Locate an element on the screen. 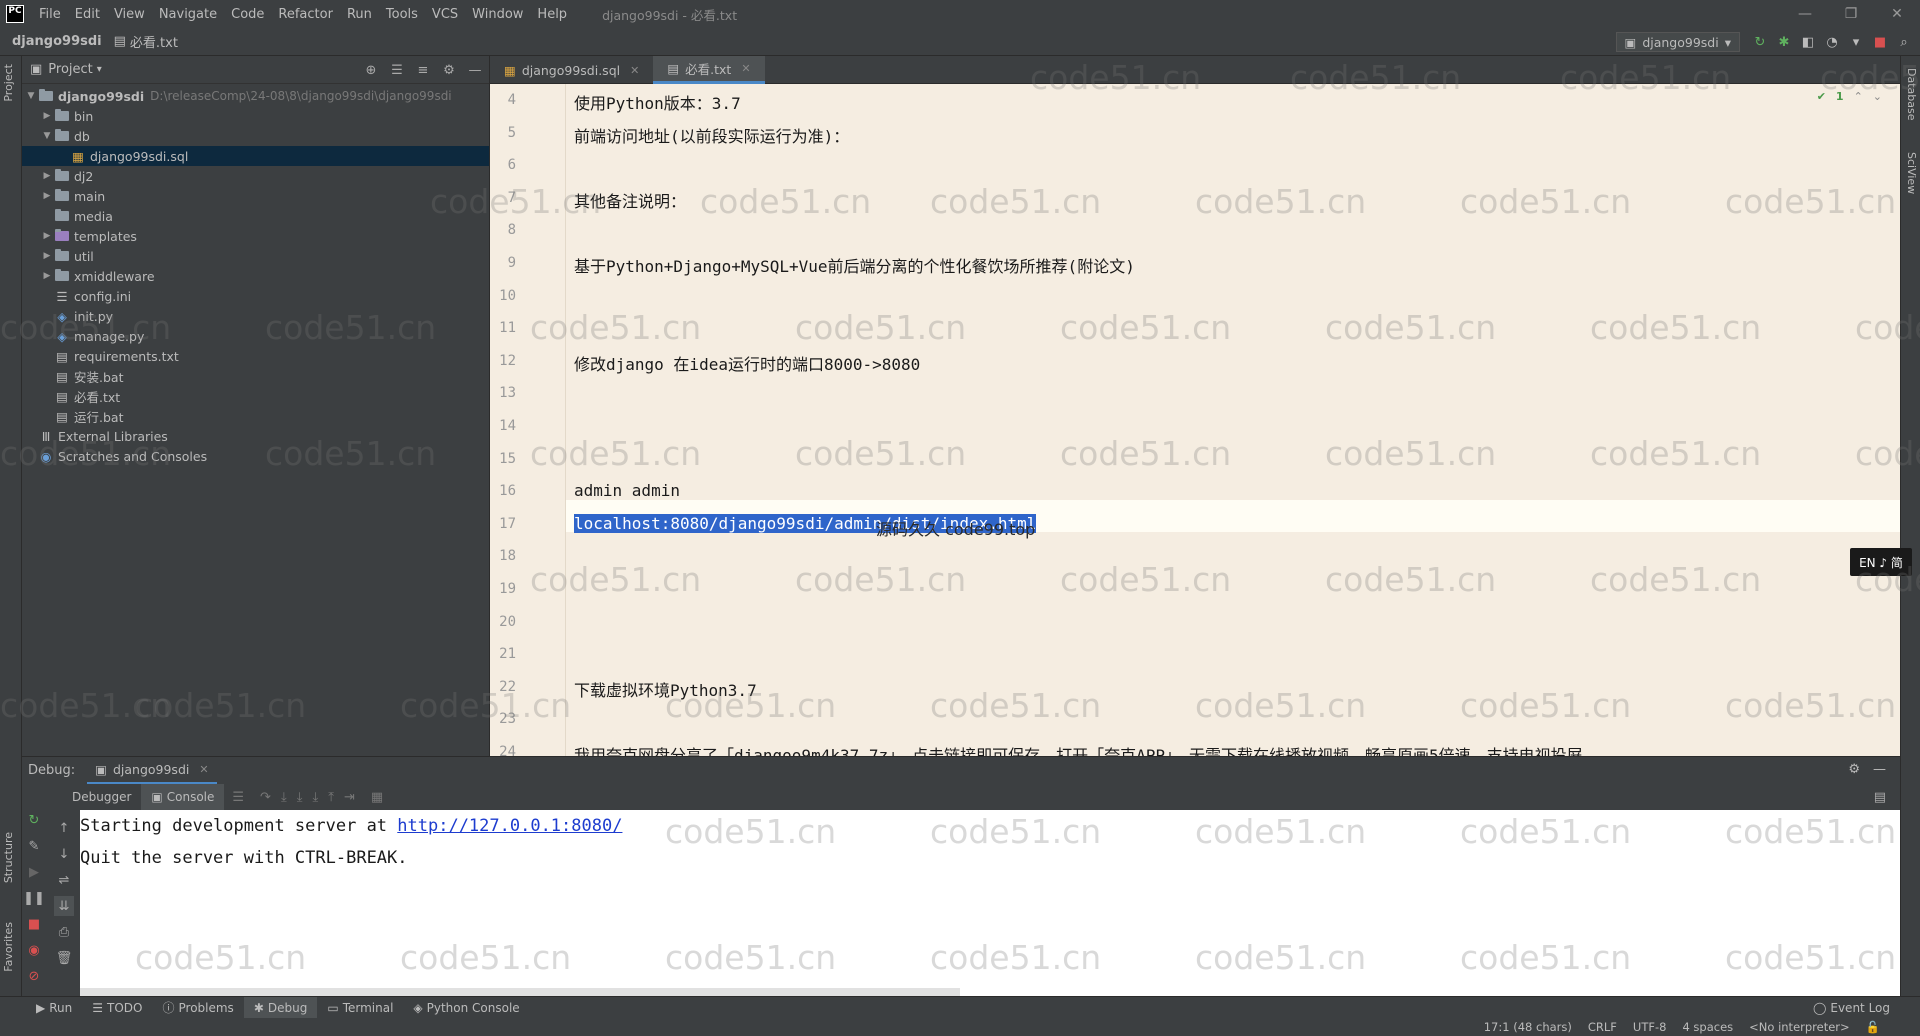 The image size is (1920, 1036). soft-wrap-icon: ⇌ is located at coordinates (64, 880).